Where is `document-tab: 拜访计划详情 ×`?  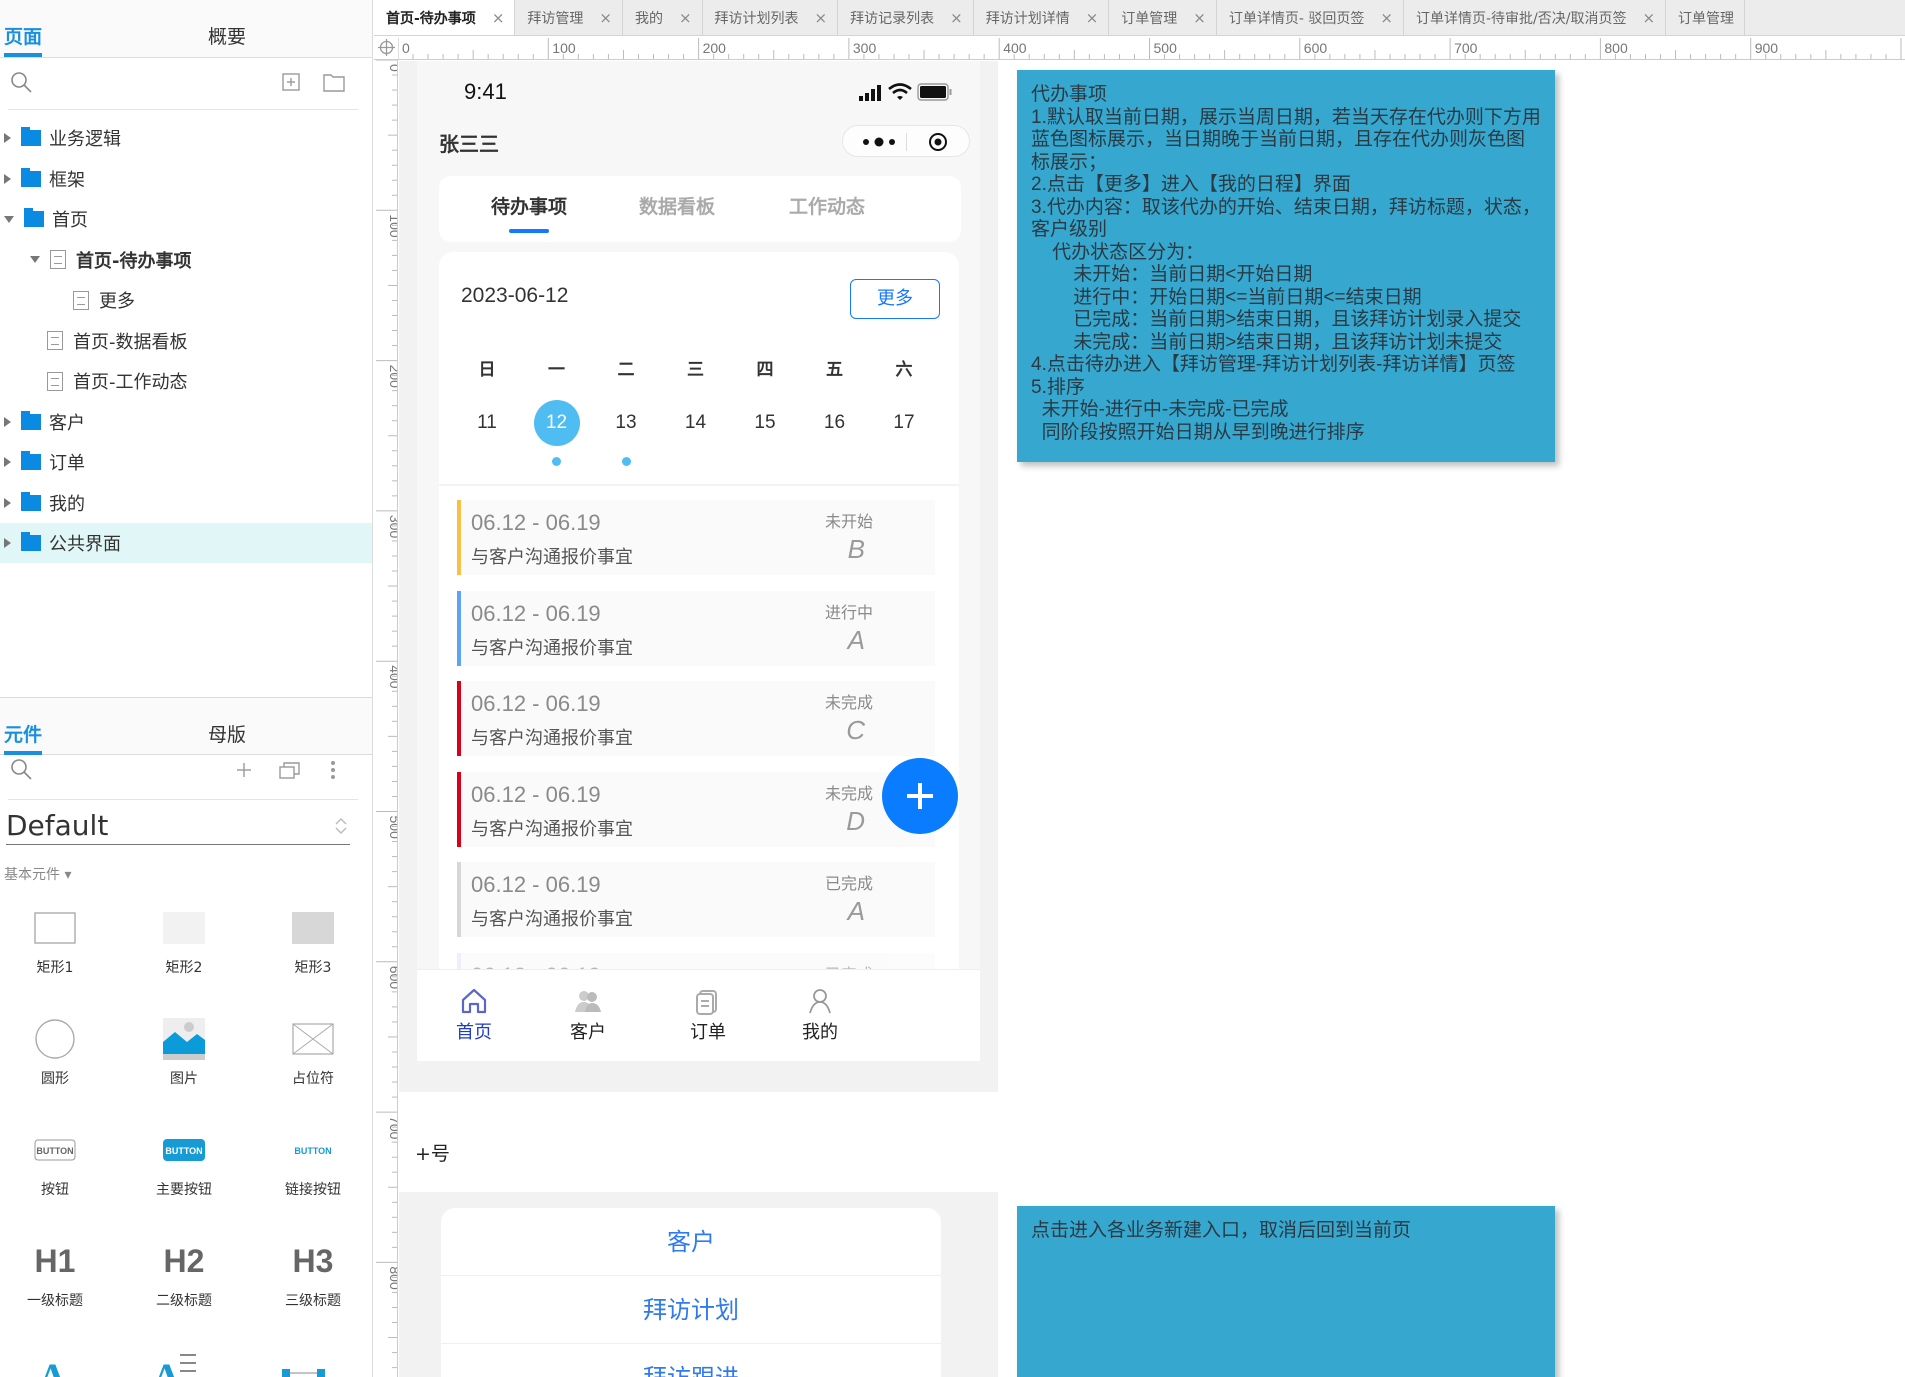 document-tab: 拜访计划详情 × is located at coordinates (1042, 17).